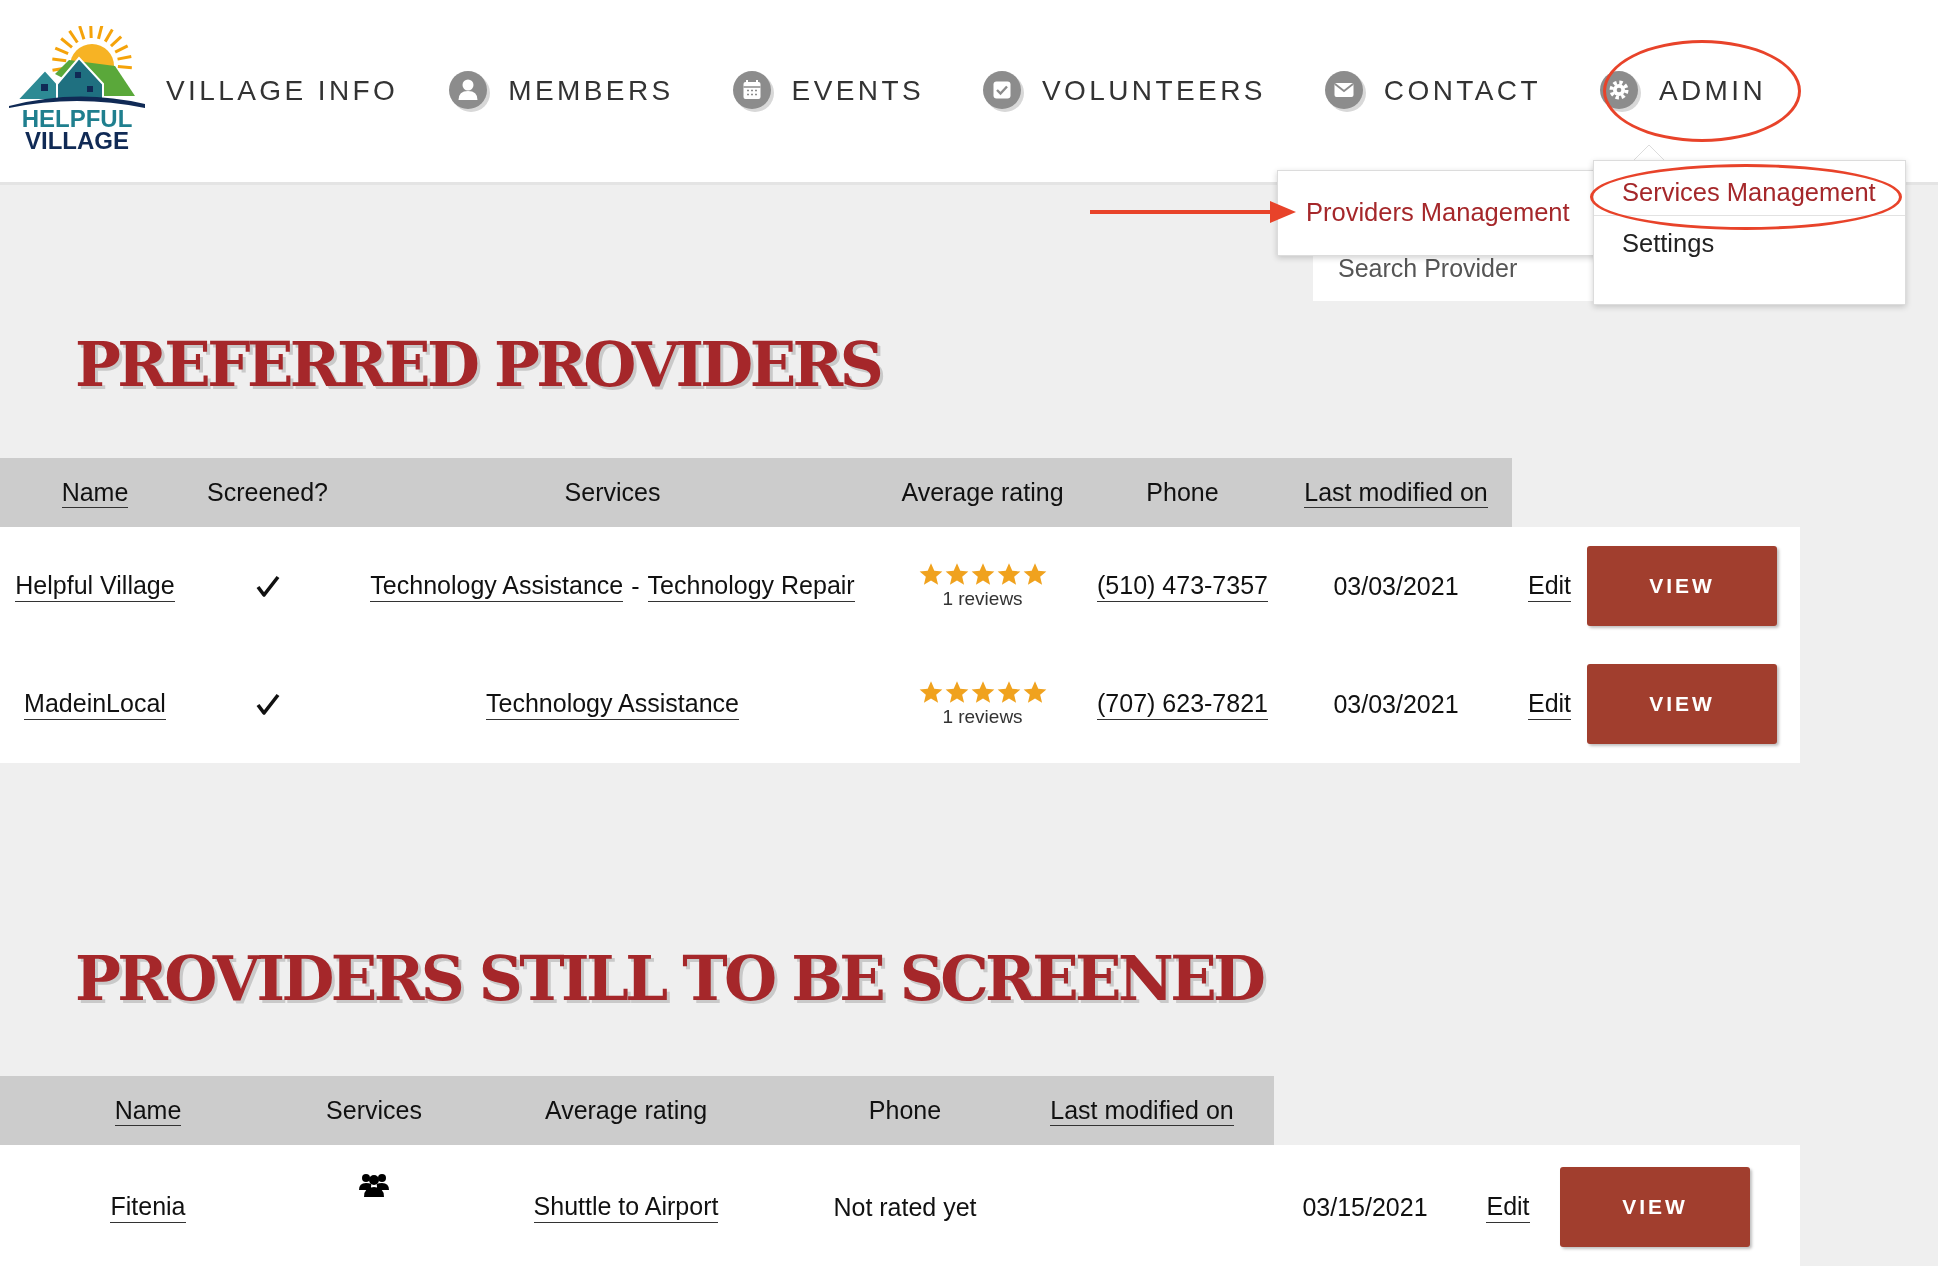 This screenshot has height=1266, width=1938. What do you see at coordinates (77, 119) in the screenshot?
I see `logo-text: HELPFUL` at bounding box center [77, 119].